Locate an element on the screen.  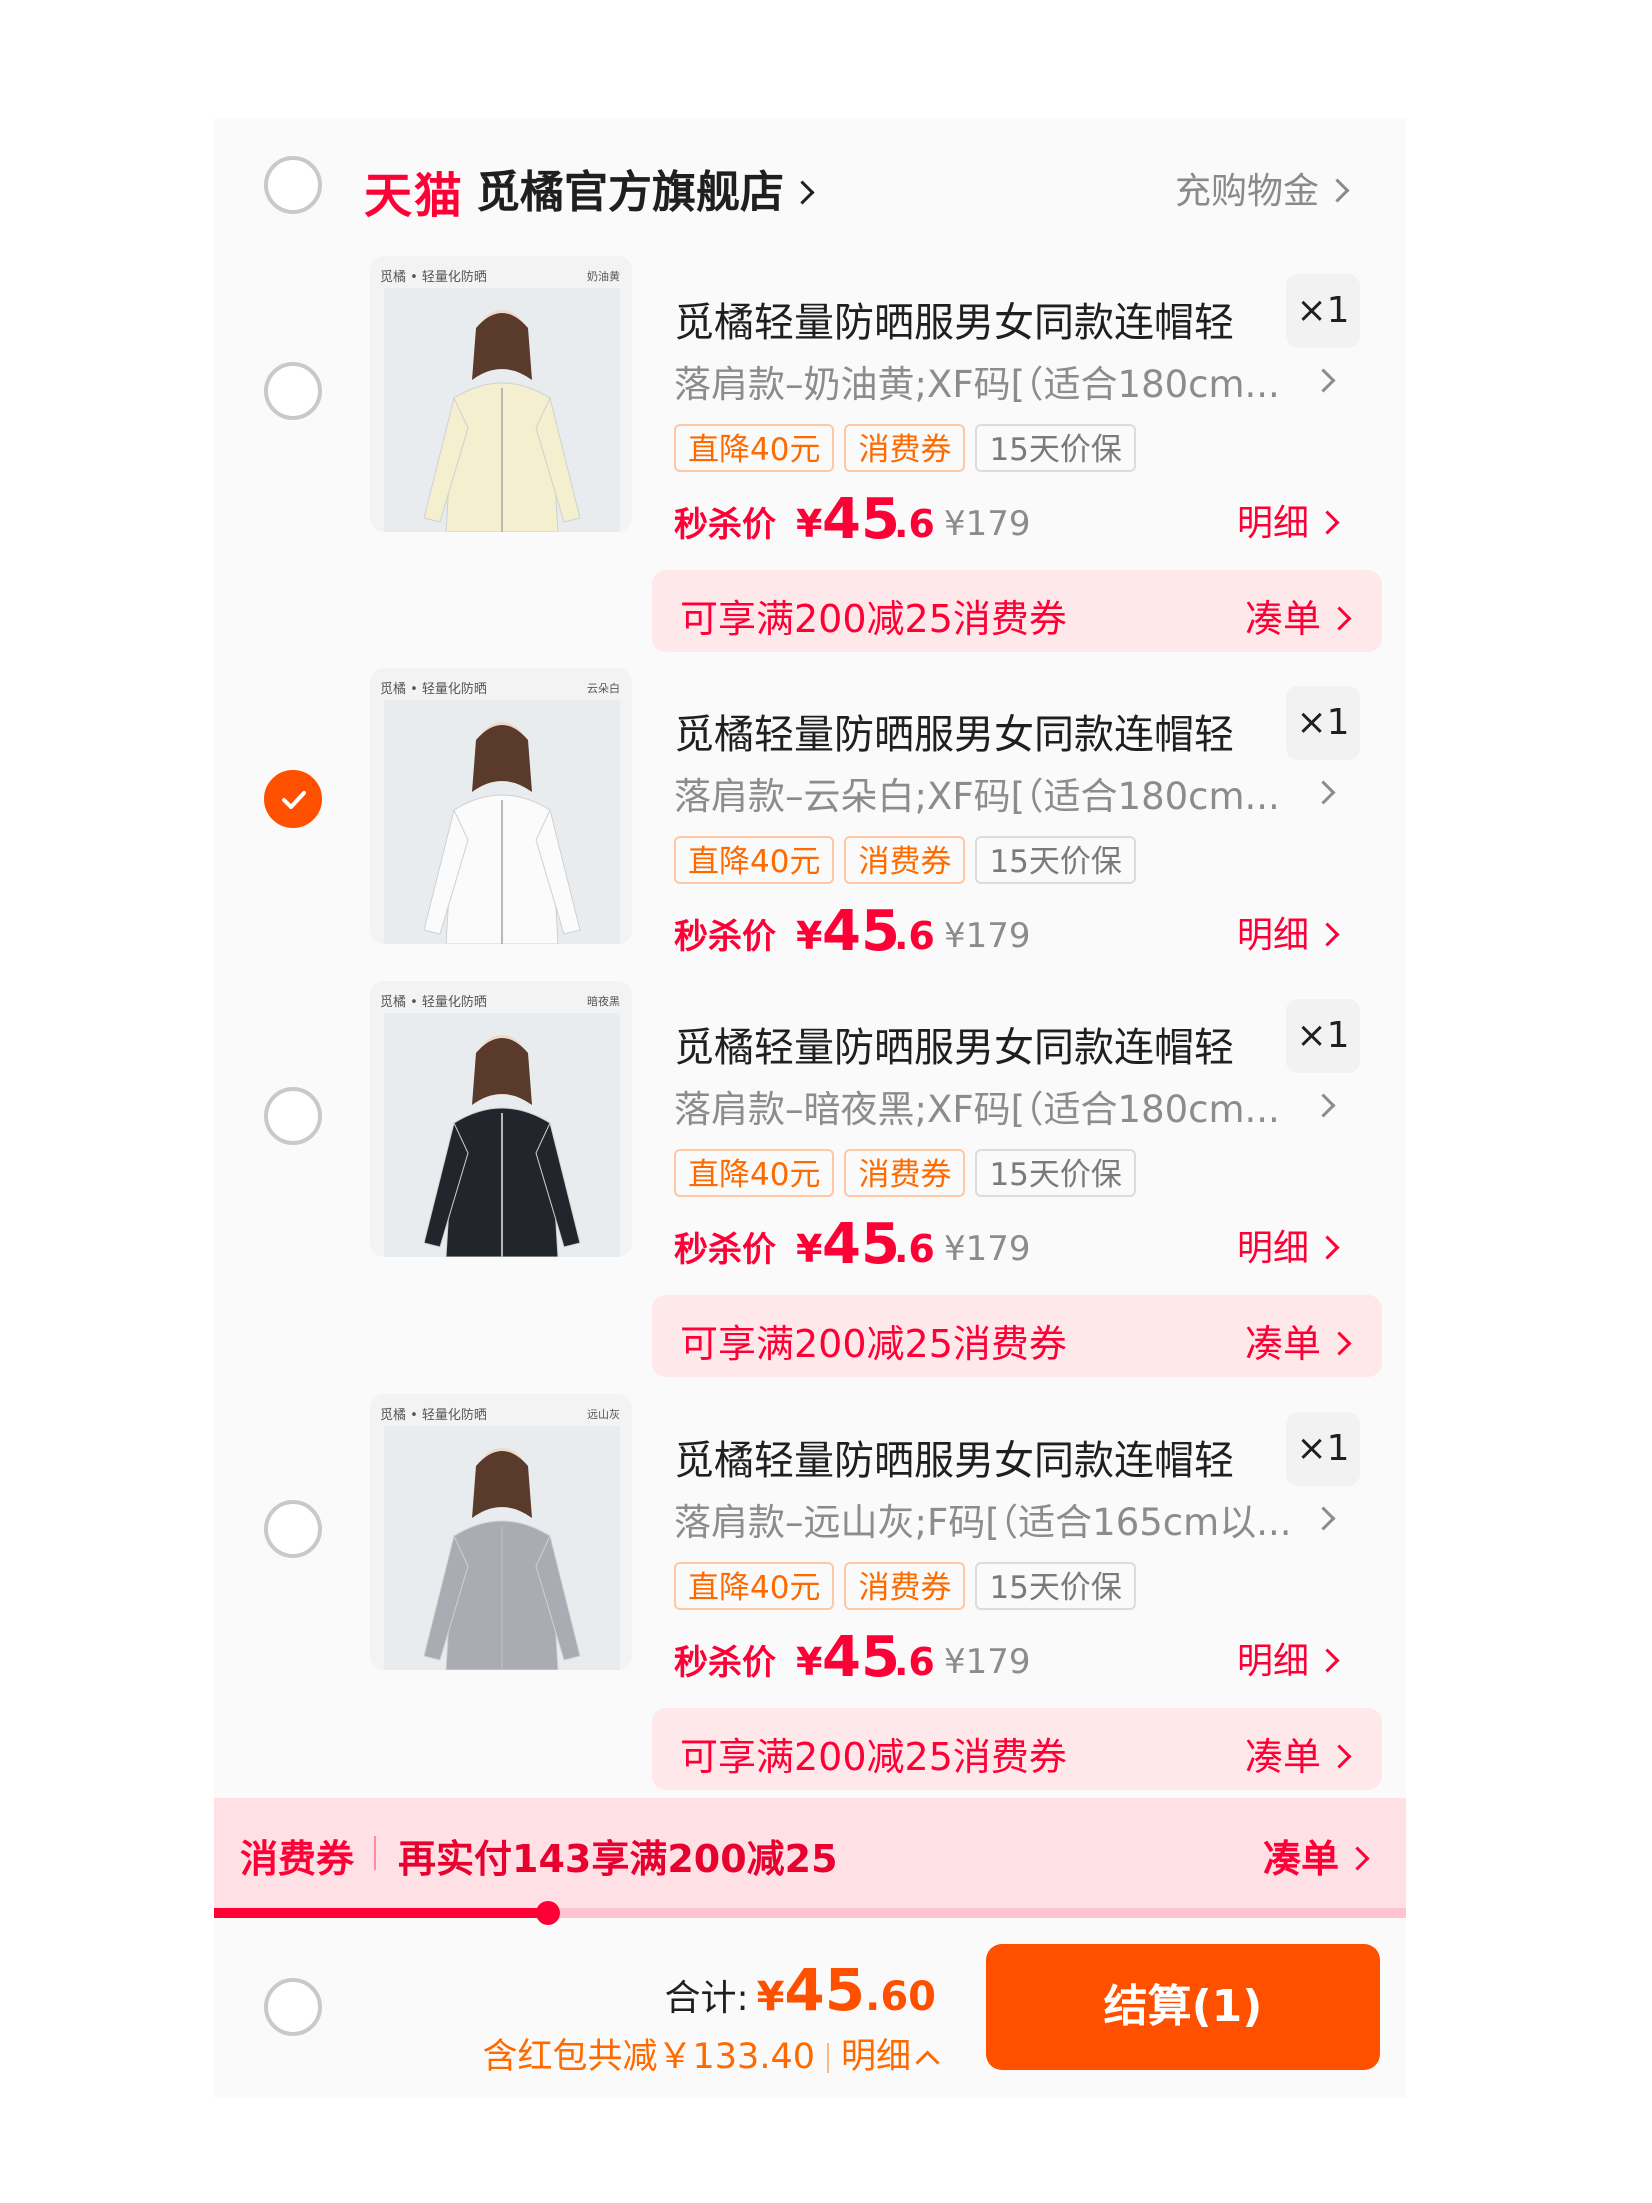
product-image: 觅橘 • 轻量化防晒 云朵白 is located at coordinates (501, 806).